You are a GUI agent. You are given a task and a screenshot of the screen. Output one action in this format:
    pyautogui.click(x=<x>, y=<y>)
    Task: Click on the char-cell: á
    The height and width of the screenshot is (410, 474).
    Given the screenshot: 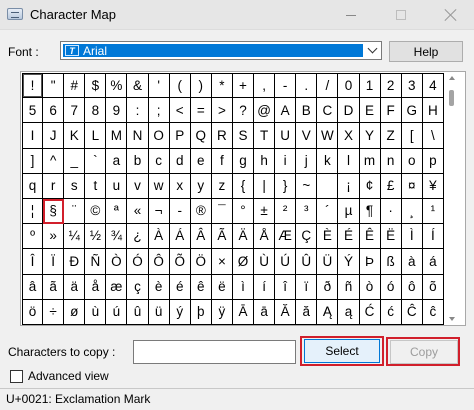 What is the action you would take?
    pyautogui.click(x=433, y=262)
    